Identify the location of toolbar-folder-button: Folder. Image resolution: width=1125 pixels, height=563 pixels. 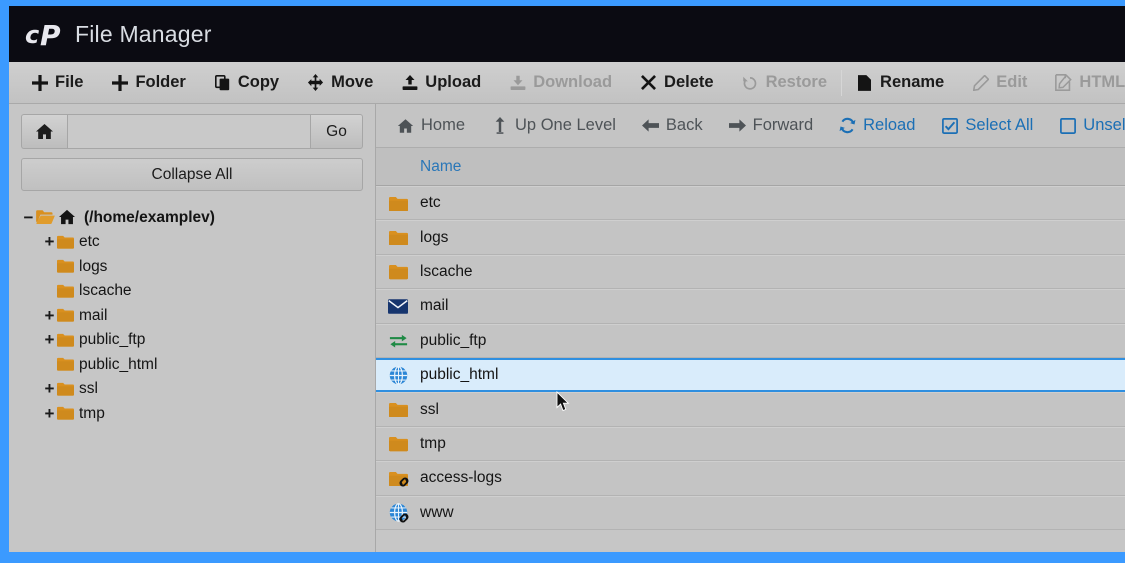
(148, 82).